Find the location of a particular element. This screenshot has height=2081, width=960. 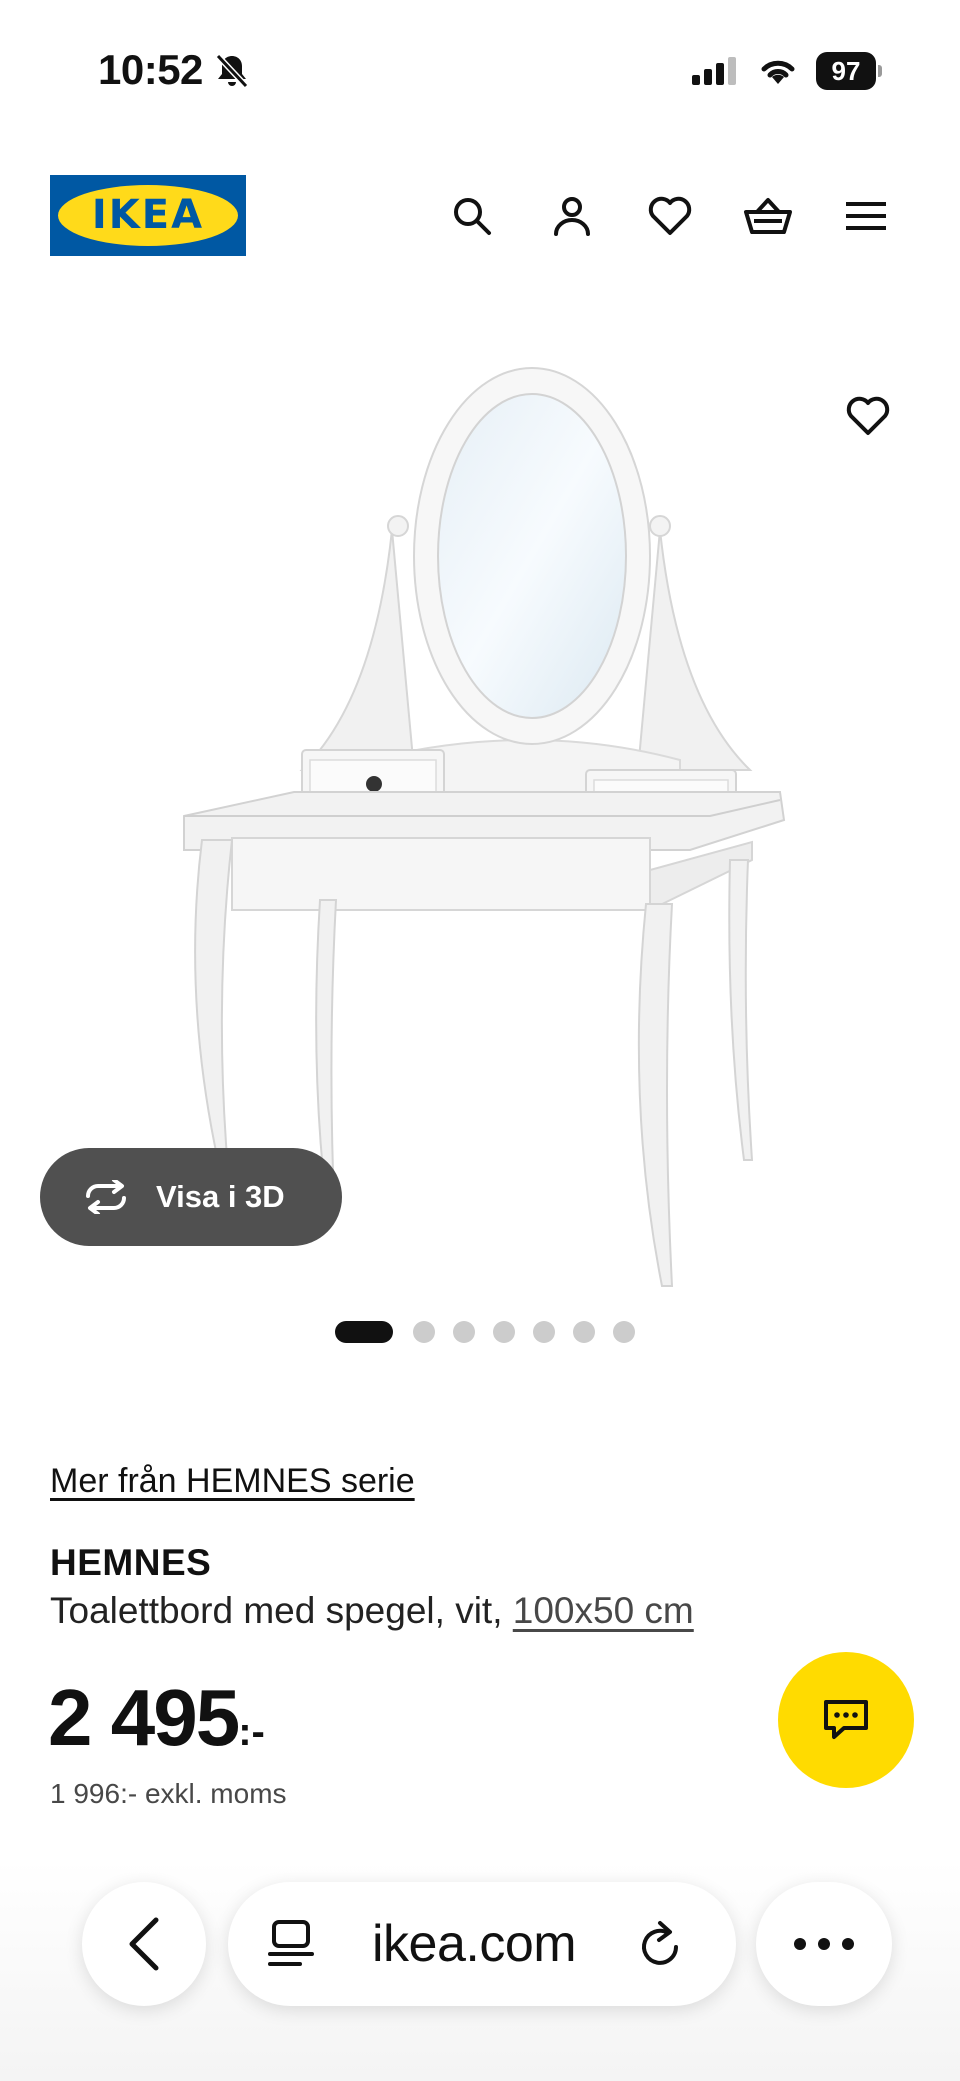

chat-icon is located at coordinates (846, 1719).